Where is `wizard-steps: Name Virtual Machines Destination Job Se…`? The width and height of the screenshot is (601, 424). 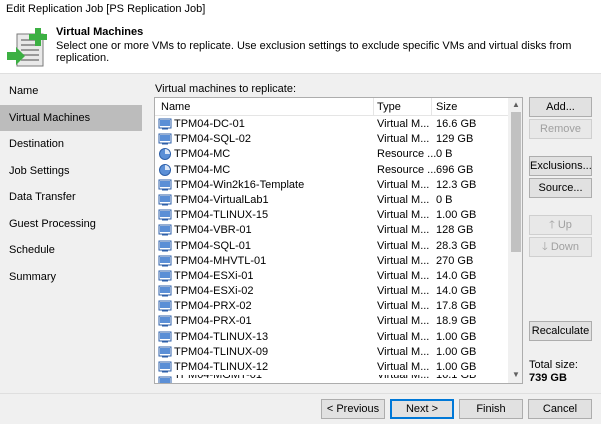 wizard-steps: Name Virtual Machines Destination Job Se… is located at coordinates (71, 184).